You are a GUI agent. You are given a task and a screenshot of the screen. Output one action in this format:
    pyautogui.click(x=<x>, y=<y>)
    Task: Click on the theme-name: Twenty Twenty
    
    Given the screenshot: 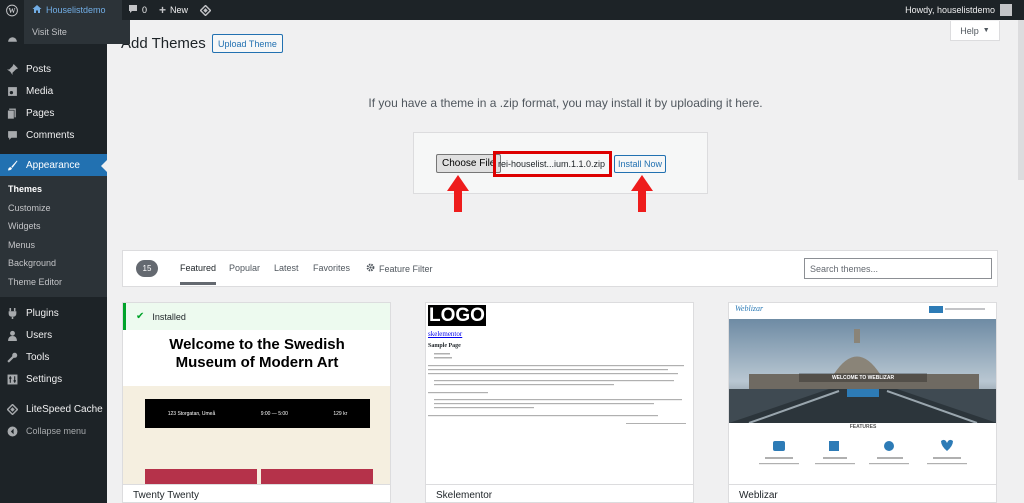 What is the action you would take?
    pyautogui.click(x=256, y=493)
    